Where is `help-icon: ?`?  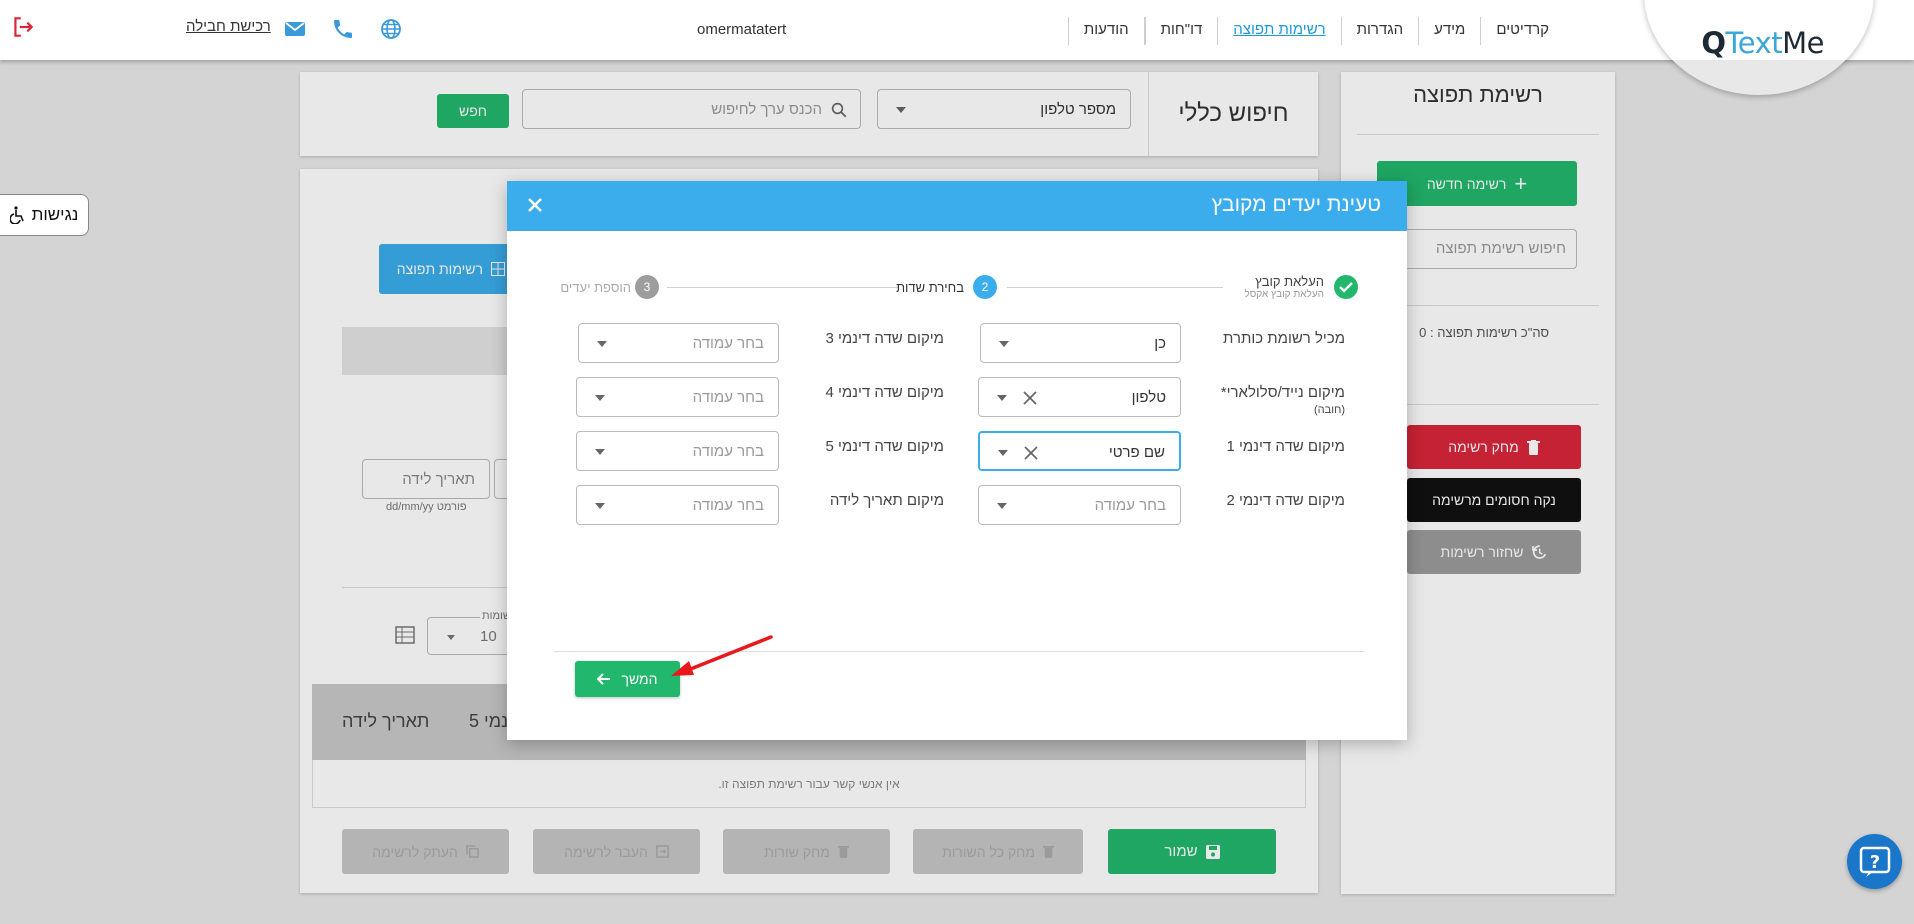
help-icon: ? is located at coordinates (1874, 861).